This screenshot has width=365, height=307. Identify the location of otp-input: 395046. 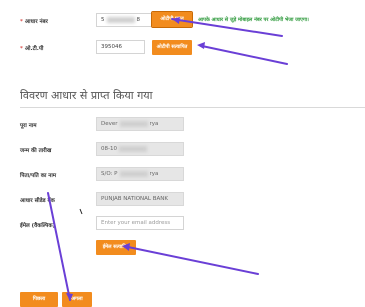
(120, 47).